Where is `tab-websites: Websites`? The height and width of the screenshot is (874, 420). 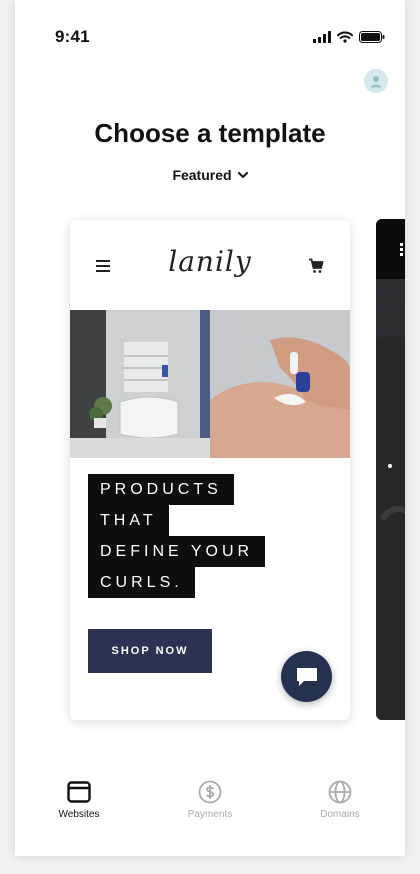 tab-websites: Websites is located at coordinates (79, 799).